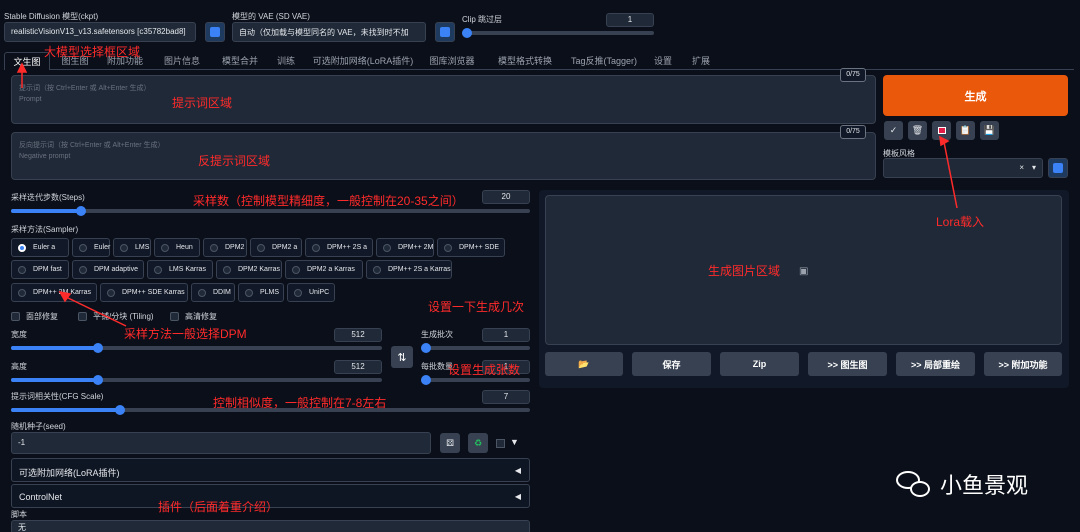  What do you see at coordinates (95, 311) in the screenshot?
I see `arrow-sampler` at bounding box center [95, 311].